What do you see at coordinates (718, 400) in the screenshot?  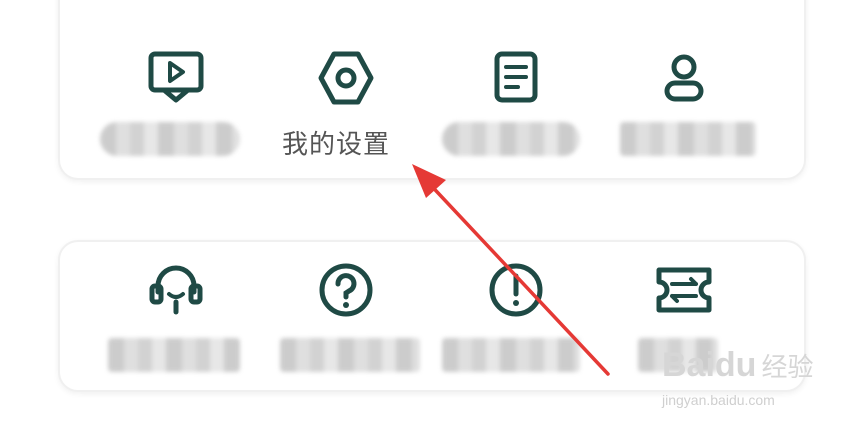 I see `watermark-url: jingyan.baidu.com` at bounding box center [718, 400].